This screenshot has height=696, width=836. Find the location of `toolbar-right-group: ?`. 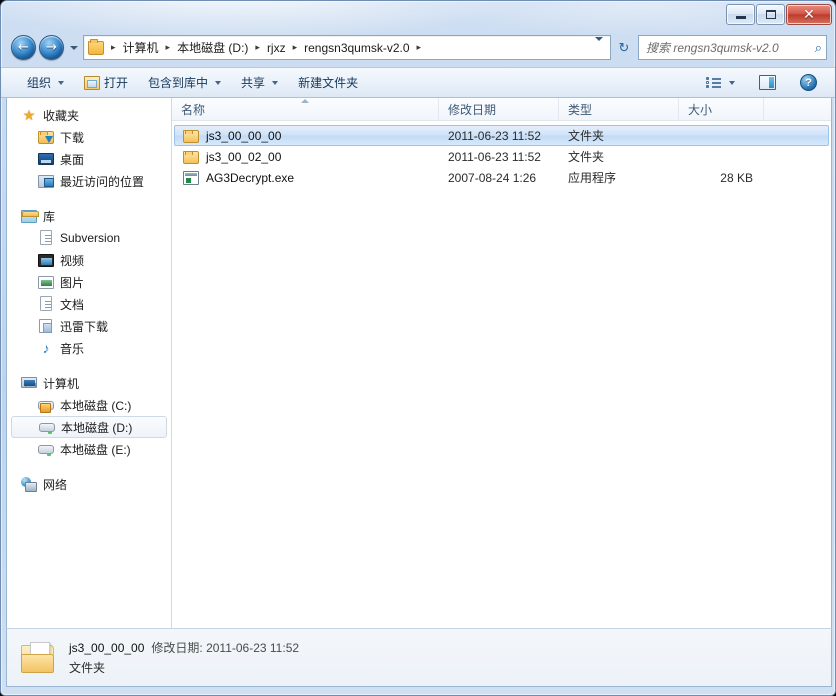

toolbar-right-group: ? is located at coordinates (764, 83).